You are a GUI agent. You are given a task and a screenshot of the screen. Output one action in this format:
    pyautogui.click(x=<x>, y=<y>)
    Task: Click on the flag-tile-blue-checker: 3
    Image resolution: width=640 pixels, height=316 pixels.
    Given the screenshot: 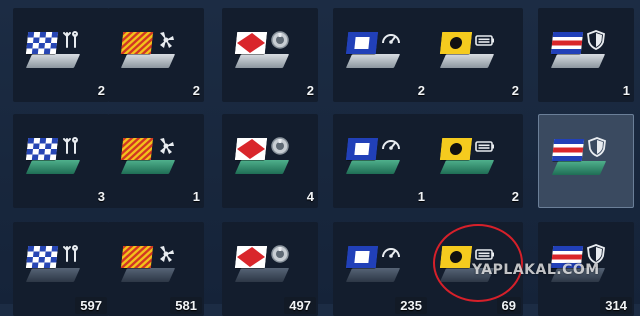 What is the action you would take?
    pyautogui.click(x=61, y=161)
    